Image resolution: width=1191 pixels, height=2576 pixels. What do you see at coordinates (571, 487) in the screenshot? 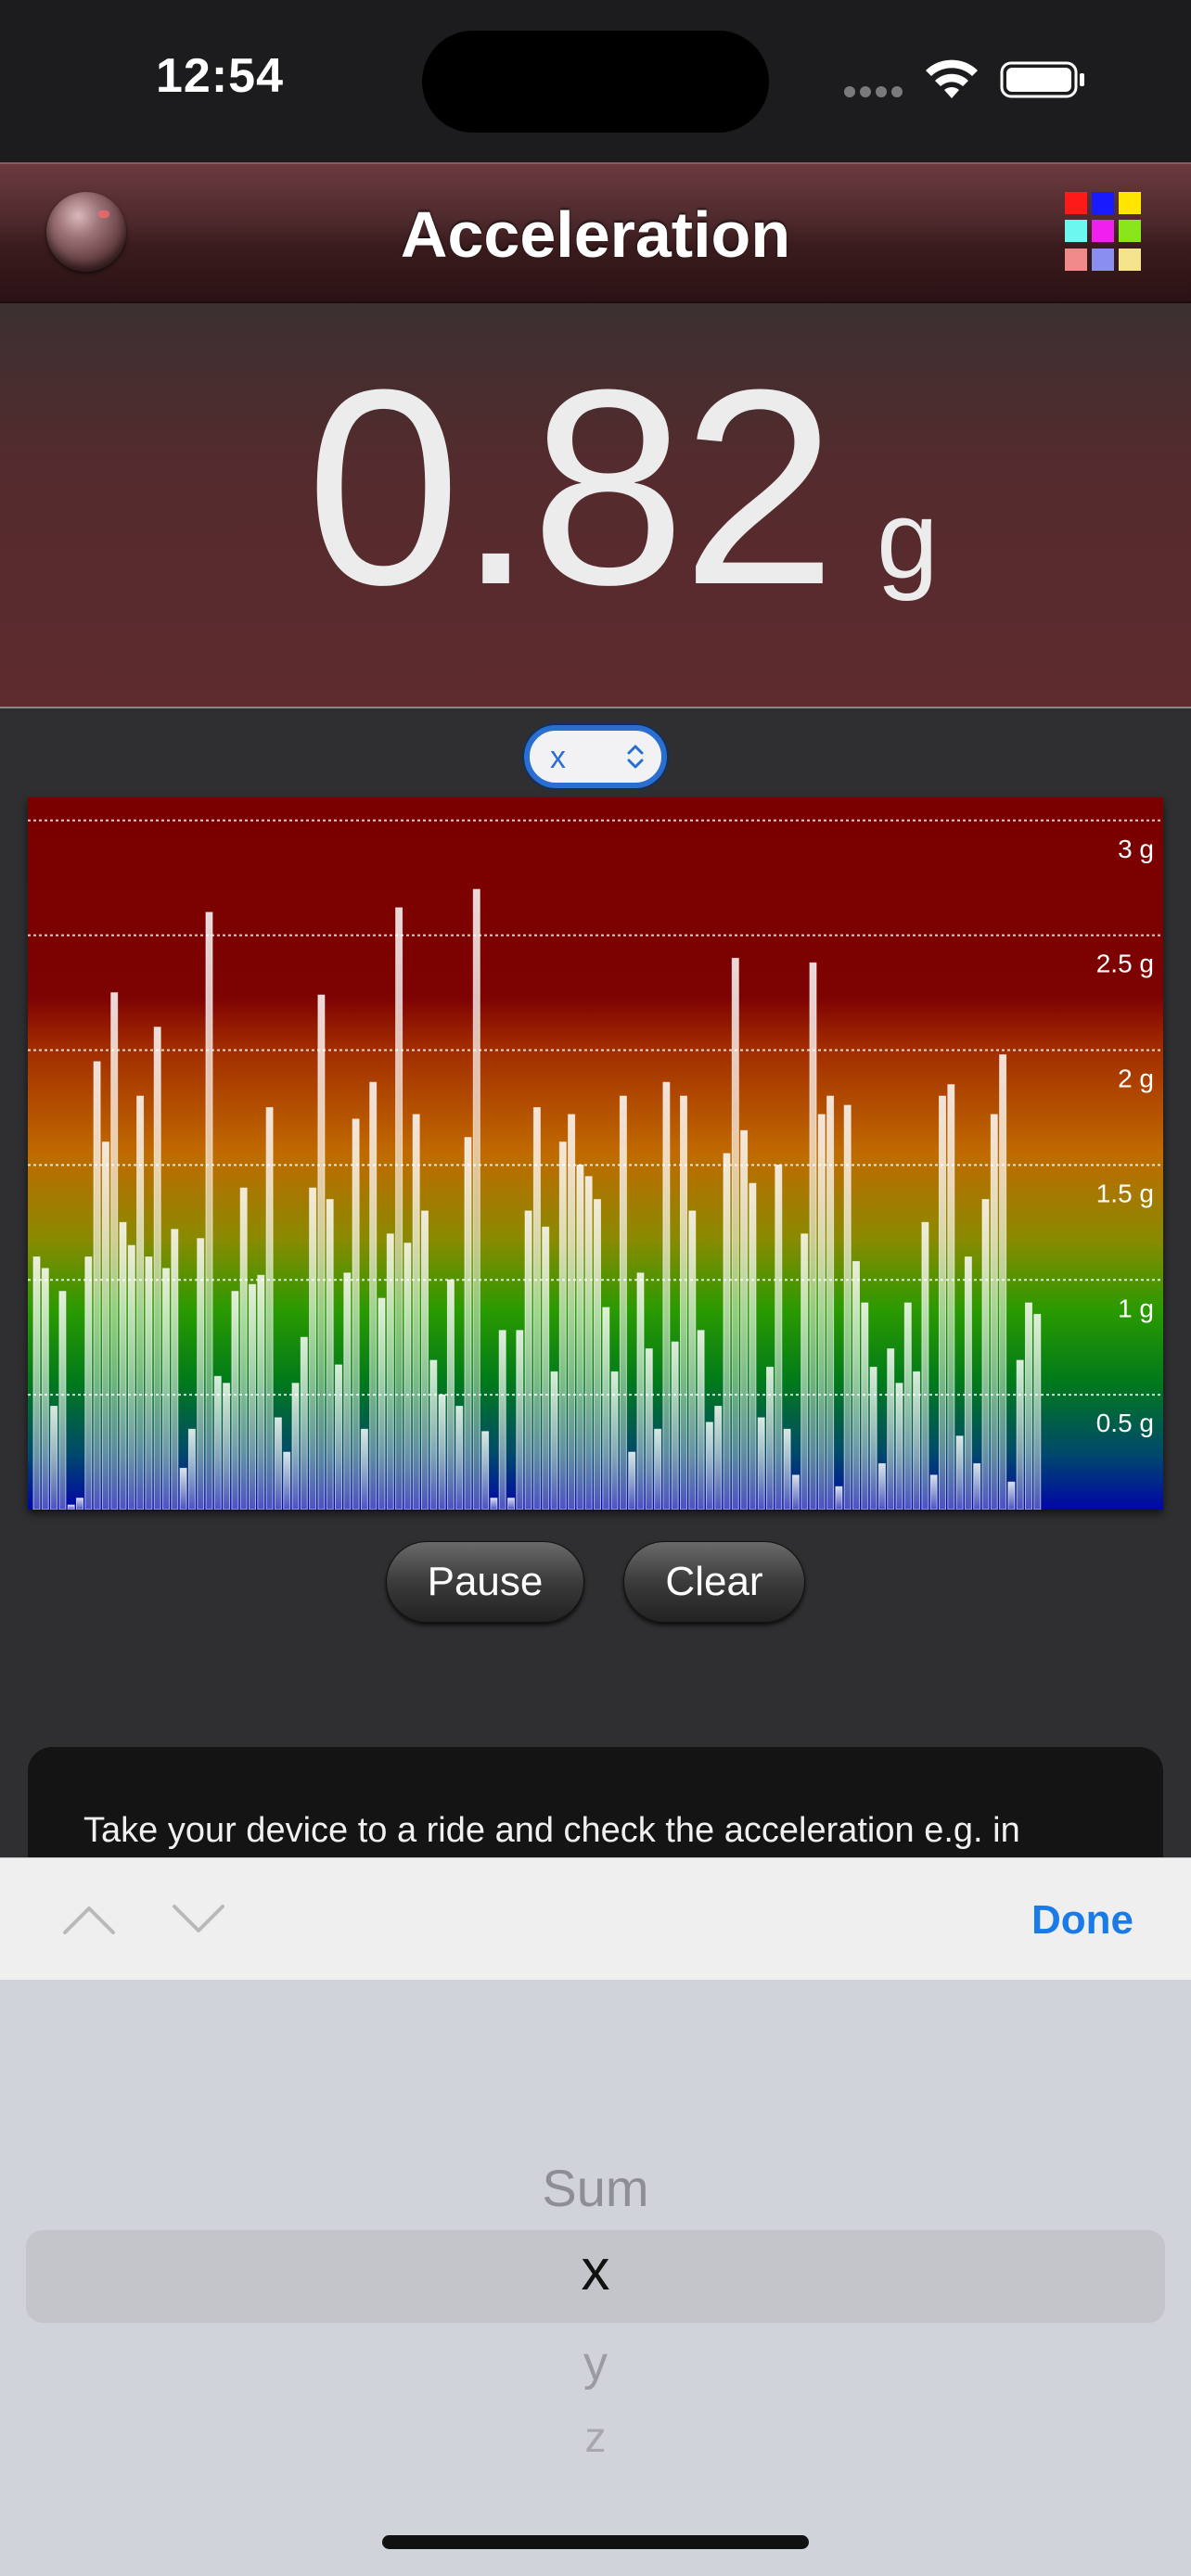
I see `acceleration-value: 0.82` at bounding box center [571, 487].